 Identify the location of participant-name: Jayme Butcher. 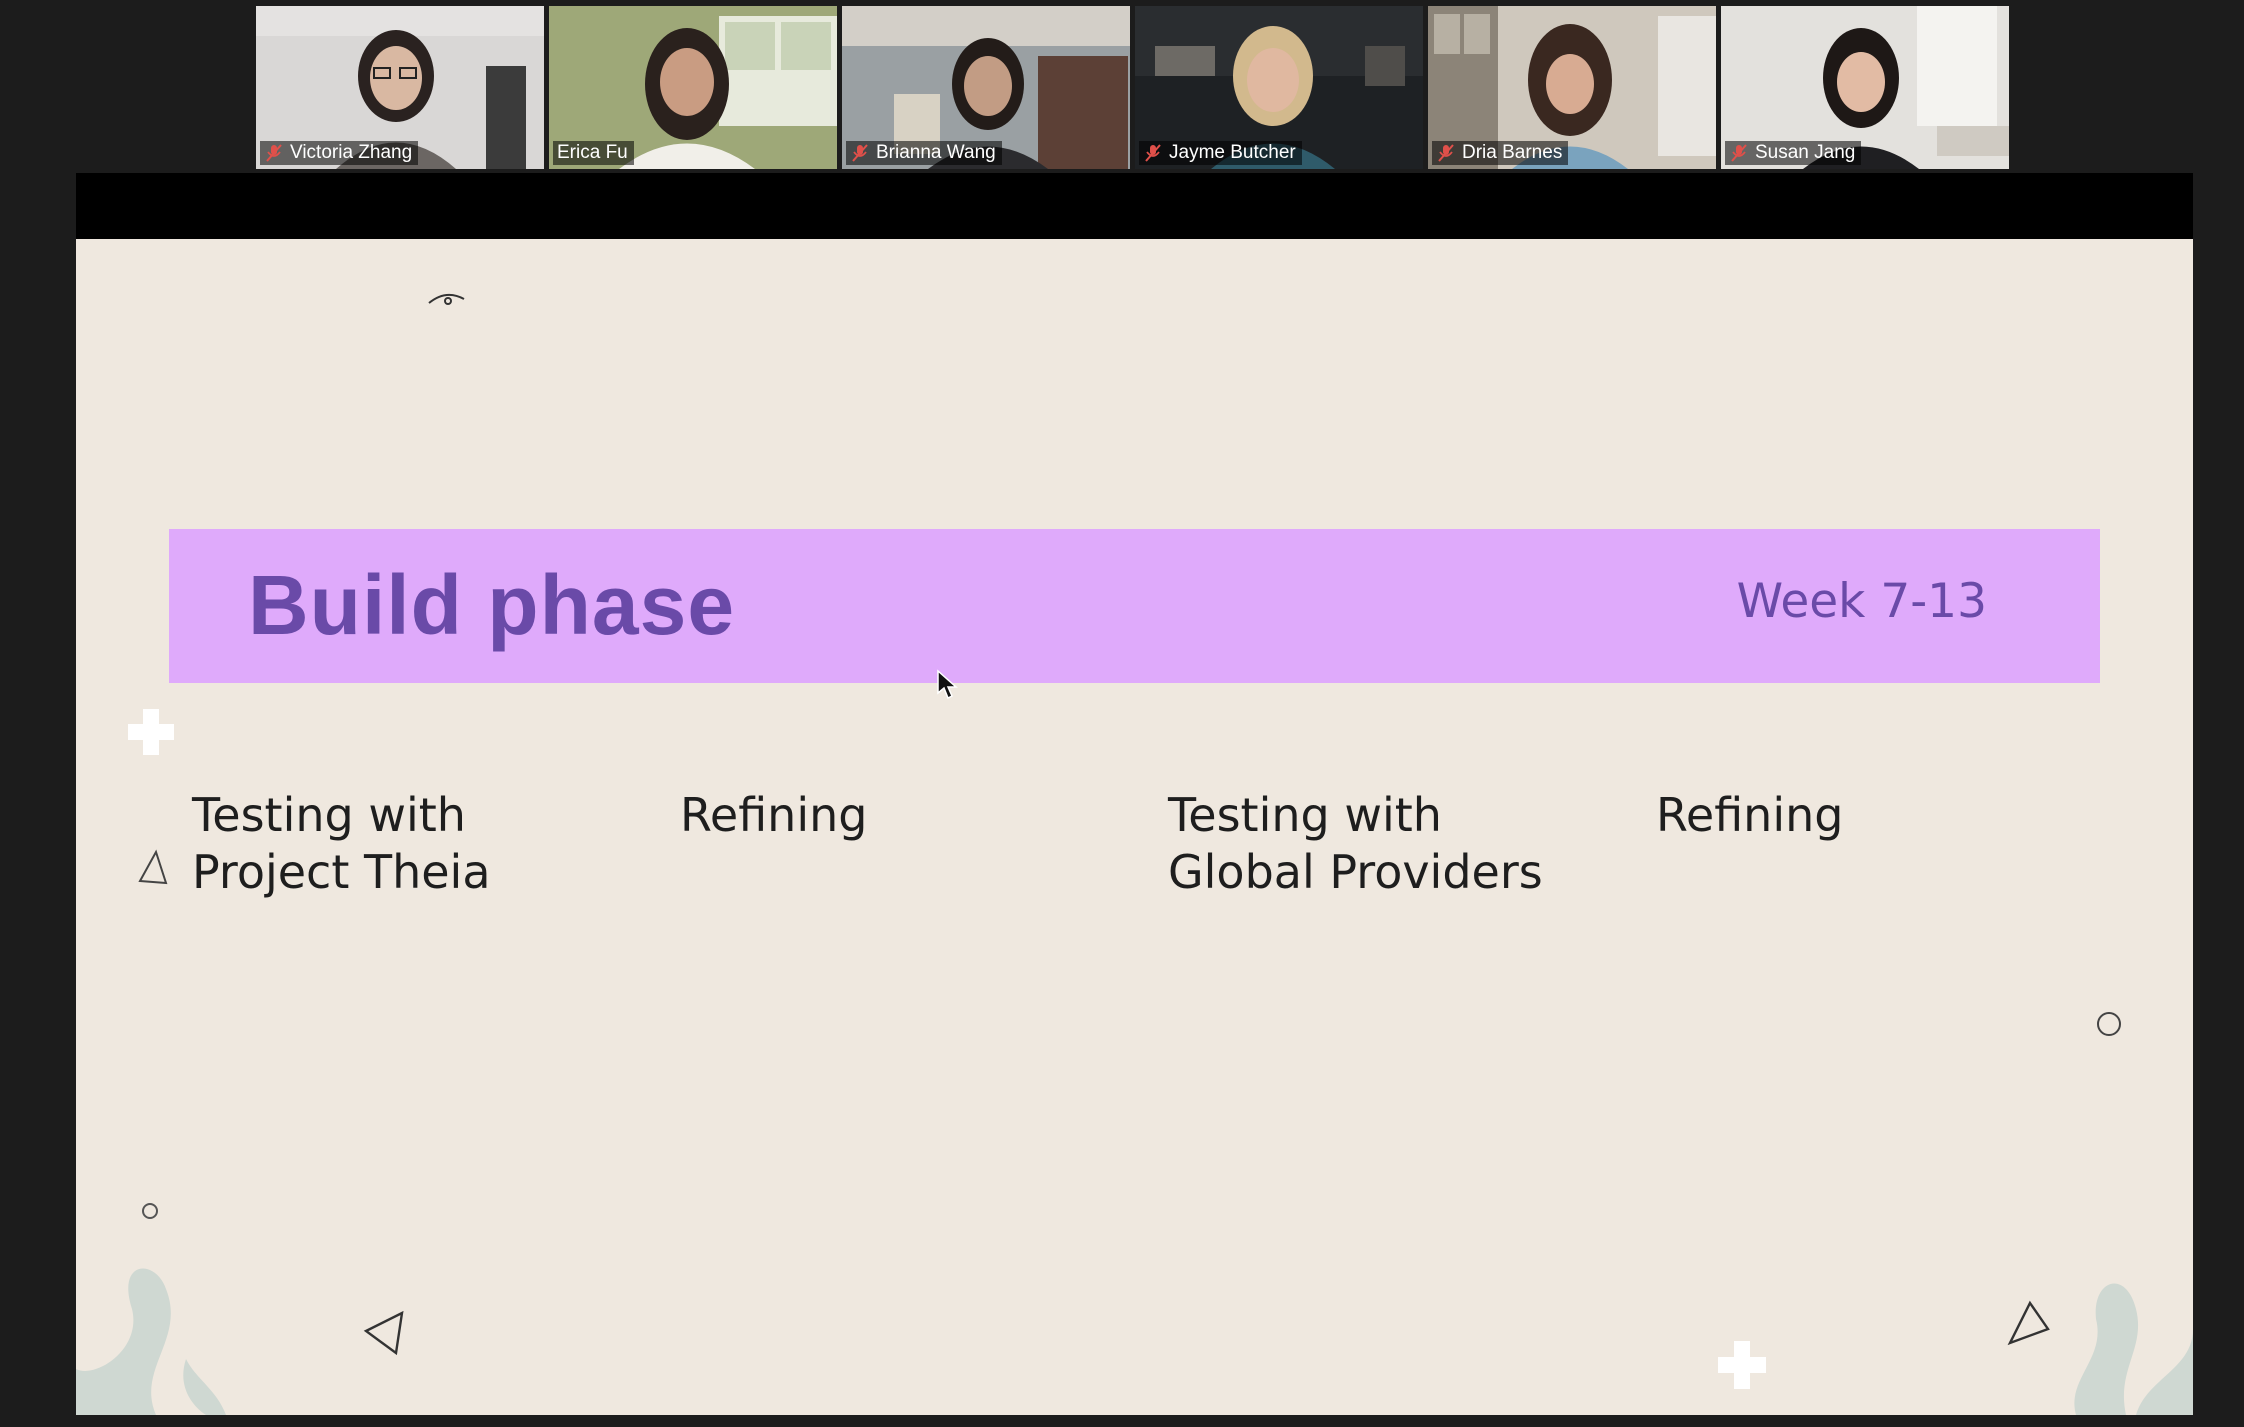
(1232, 152).